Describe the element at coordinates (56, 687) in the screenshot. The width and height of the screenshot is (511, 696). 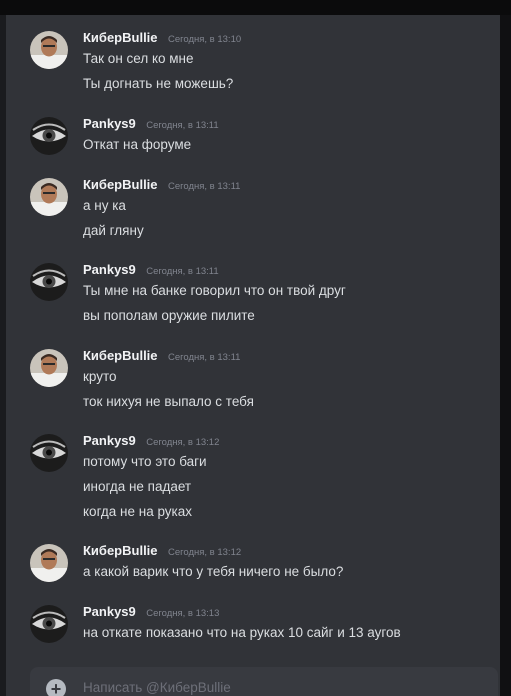
I see `add-attachment-plus-icon: +` at that location.